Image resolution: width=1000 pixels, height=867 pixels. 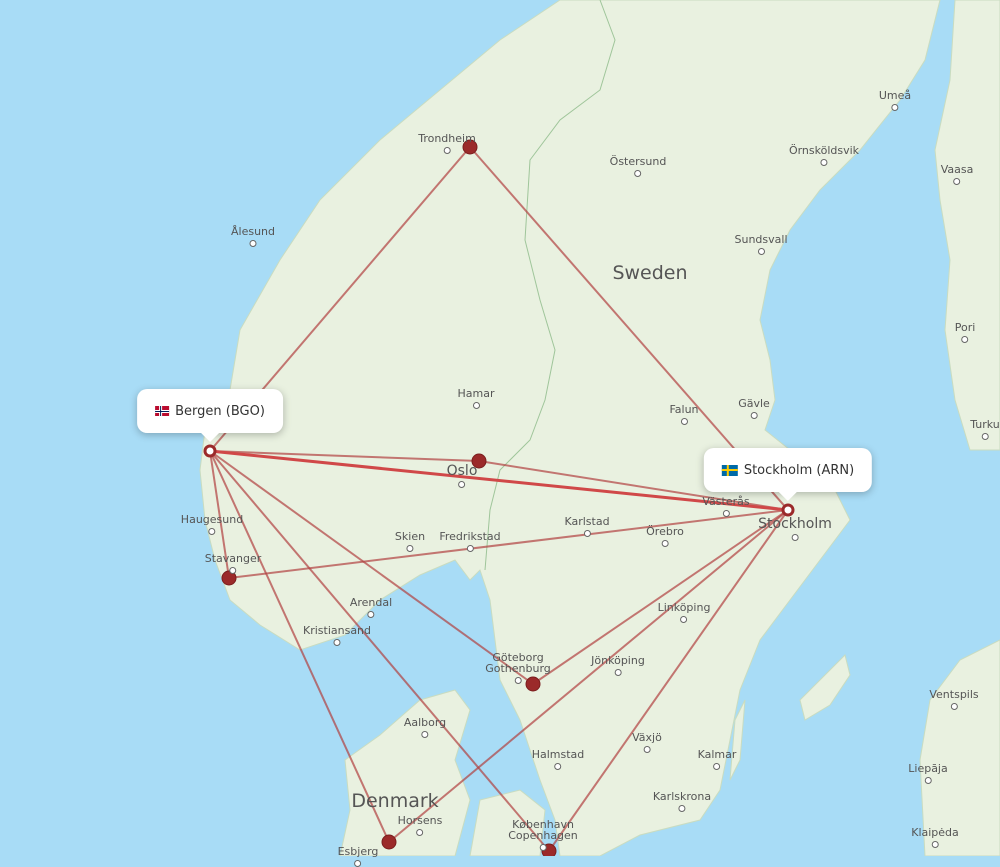 What do you see at coordinates (959, 747) in the screenshot?
I see `baltic-land` at bounding box center [959, 747].